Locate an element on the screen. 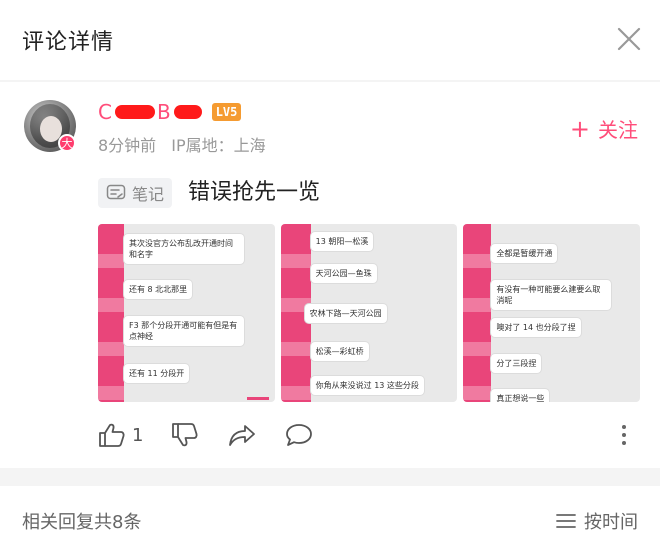  plus-icon: + is located at coordinates (579, 128).